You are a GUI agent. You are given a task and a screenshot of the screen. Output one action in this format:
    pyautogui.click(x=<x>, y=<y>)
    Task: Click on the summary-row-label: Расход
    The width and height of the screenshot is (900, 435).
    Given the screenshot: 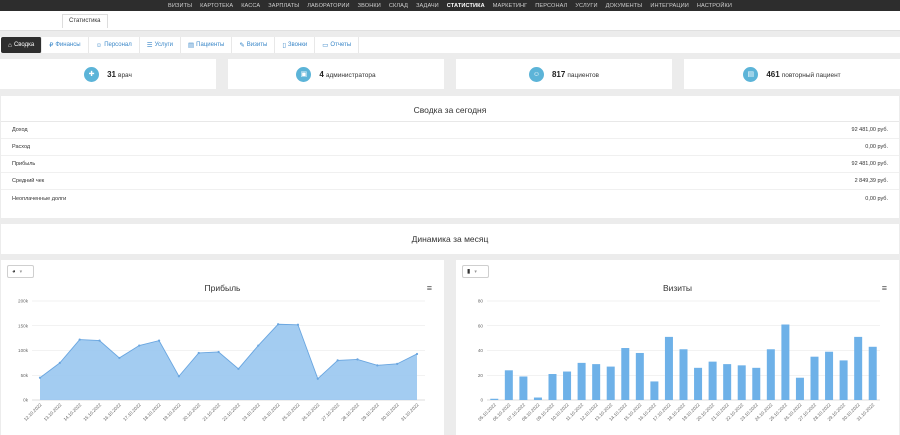 What is the action you would take?
    pyautogui.click(x=21, y=147)
    